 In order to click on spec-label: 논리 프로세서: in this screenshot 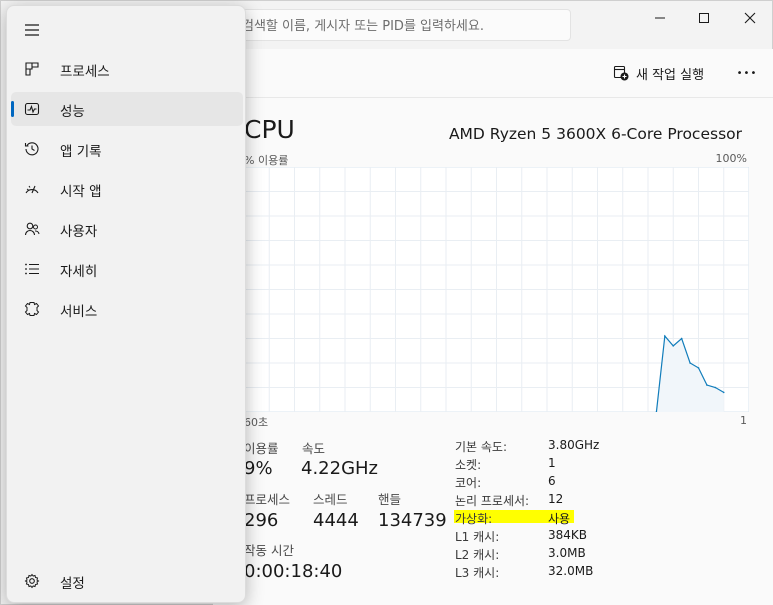, I will do `click(492, 501)`.